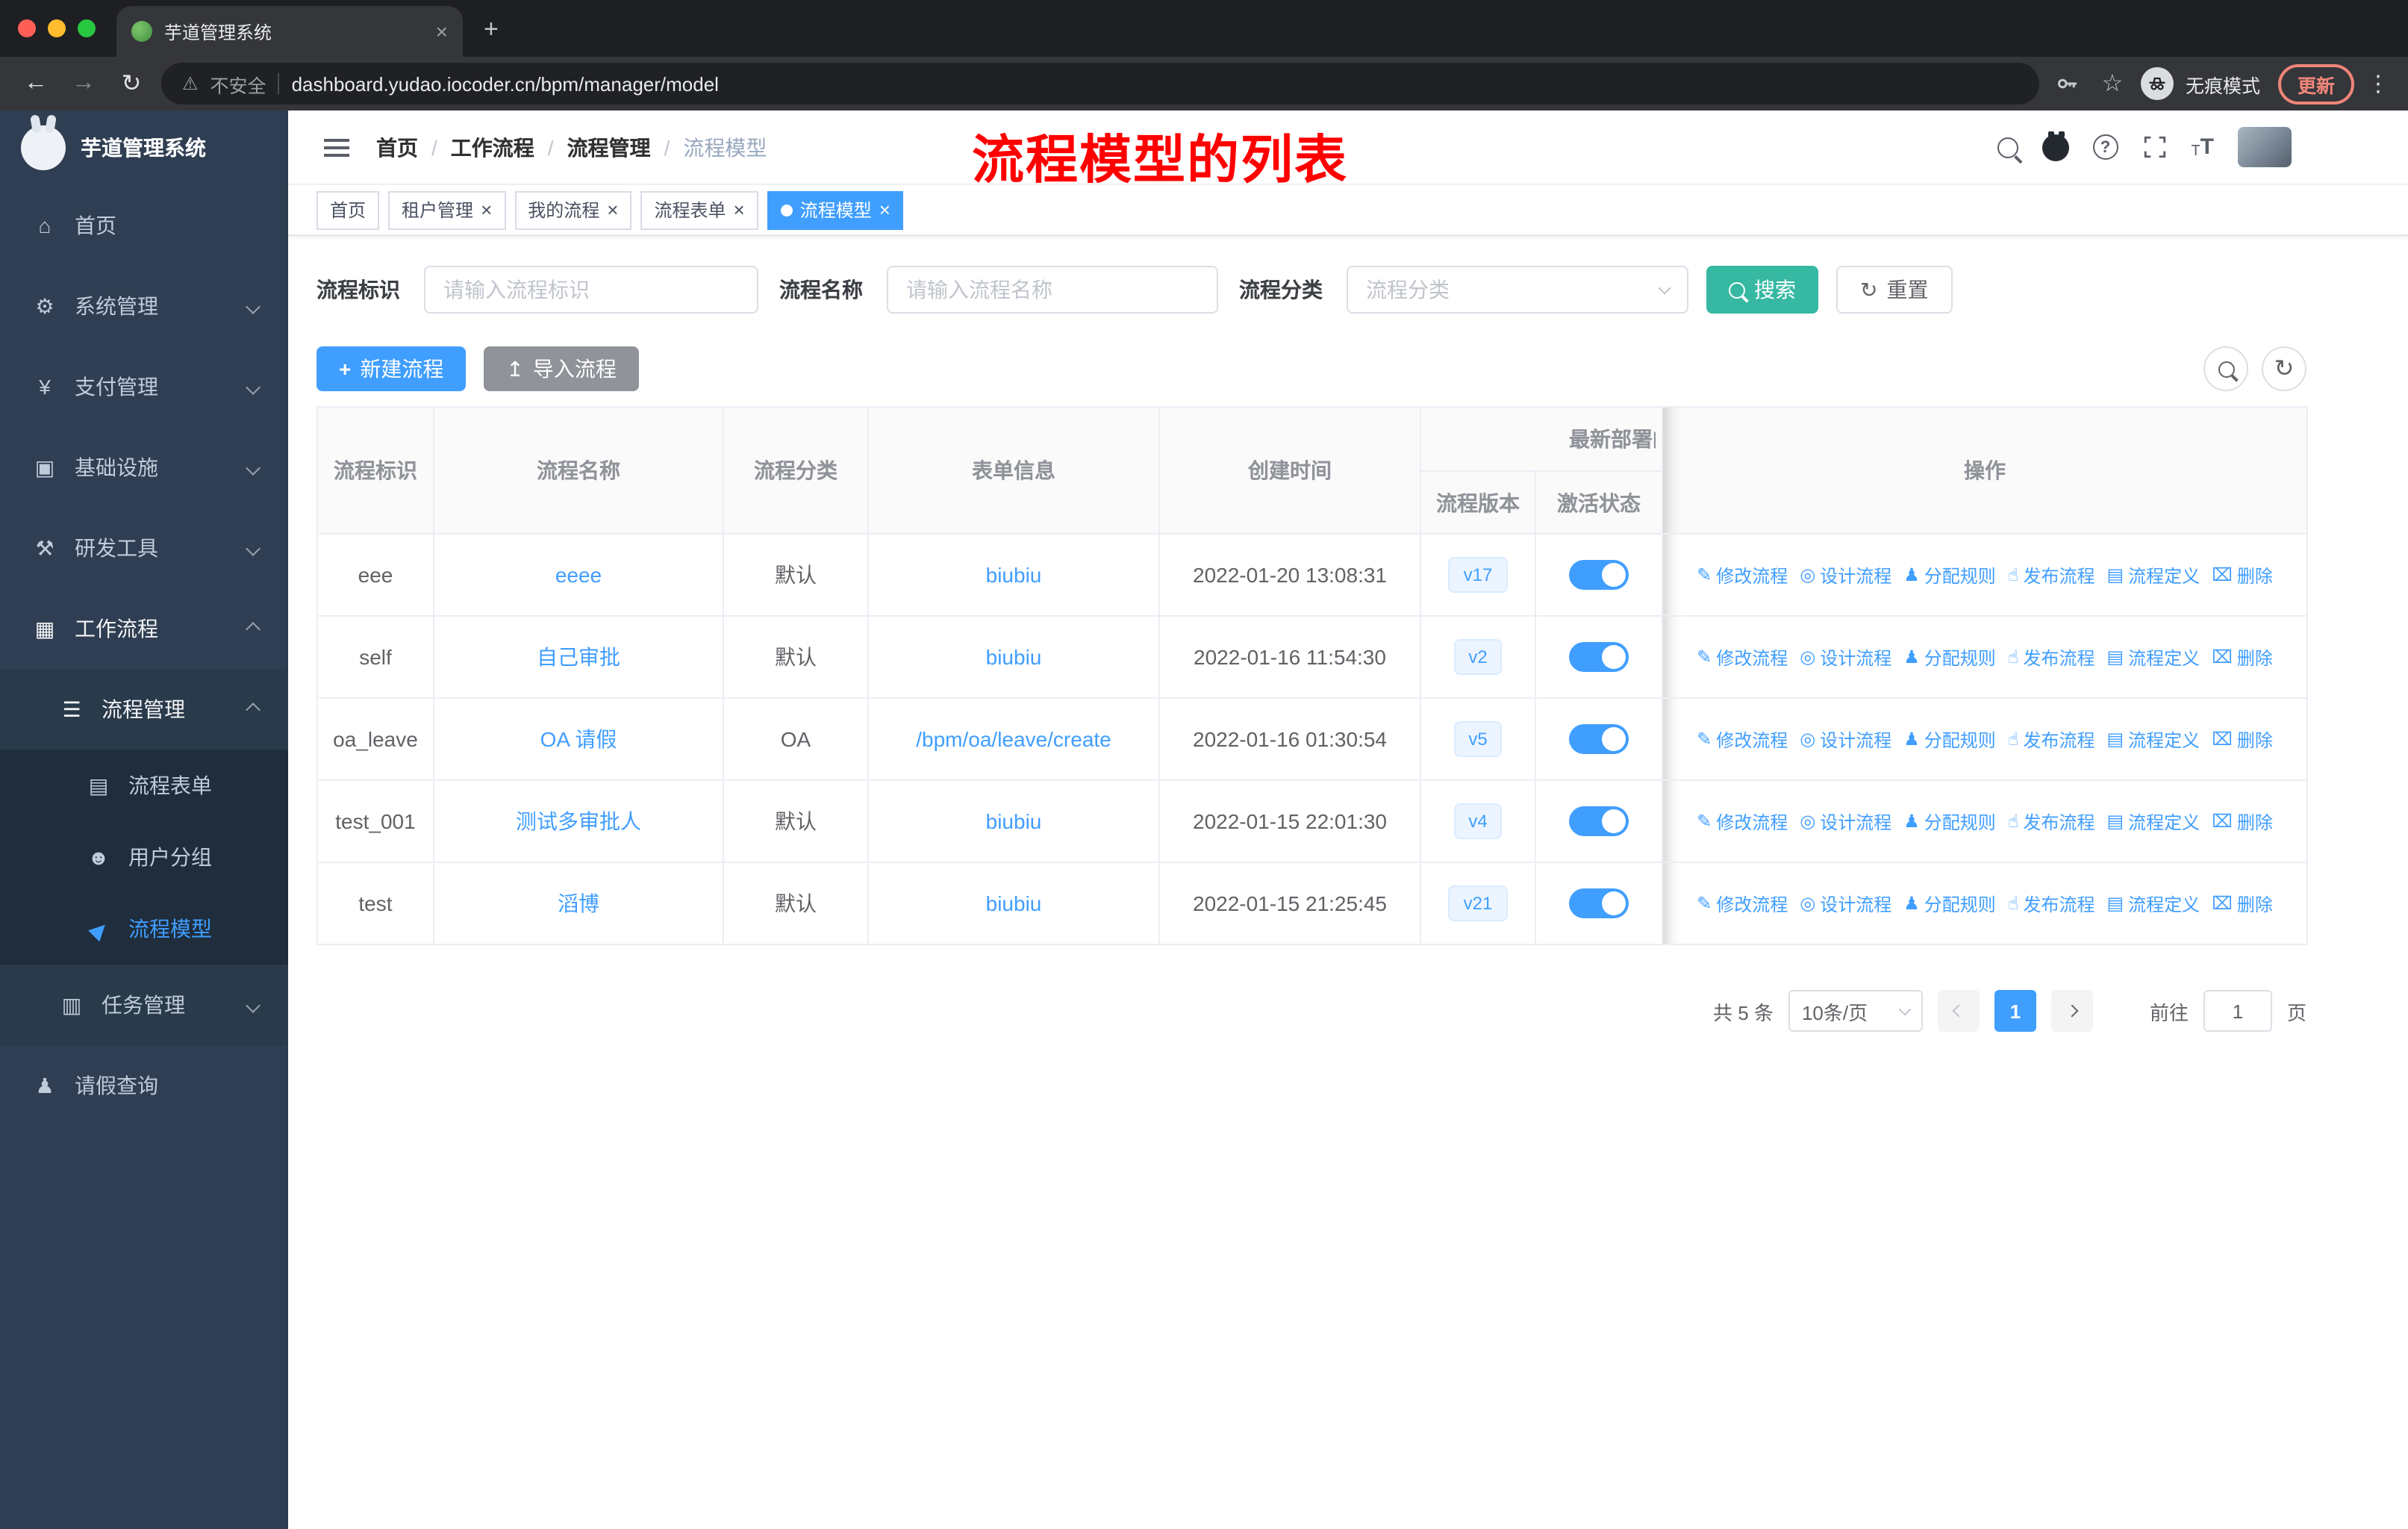 The height and width of the screenshot is (1529, 2408). Describe the element at coordinates (2265, 147) in the screenshot. I see `avatar` at that location.